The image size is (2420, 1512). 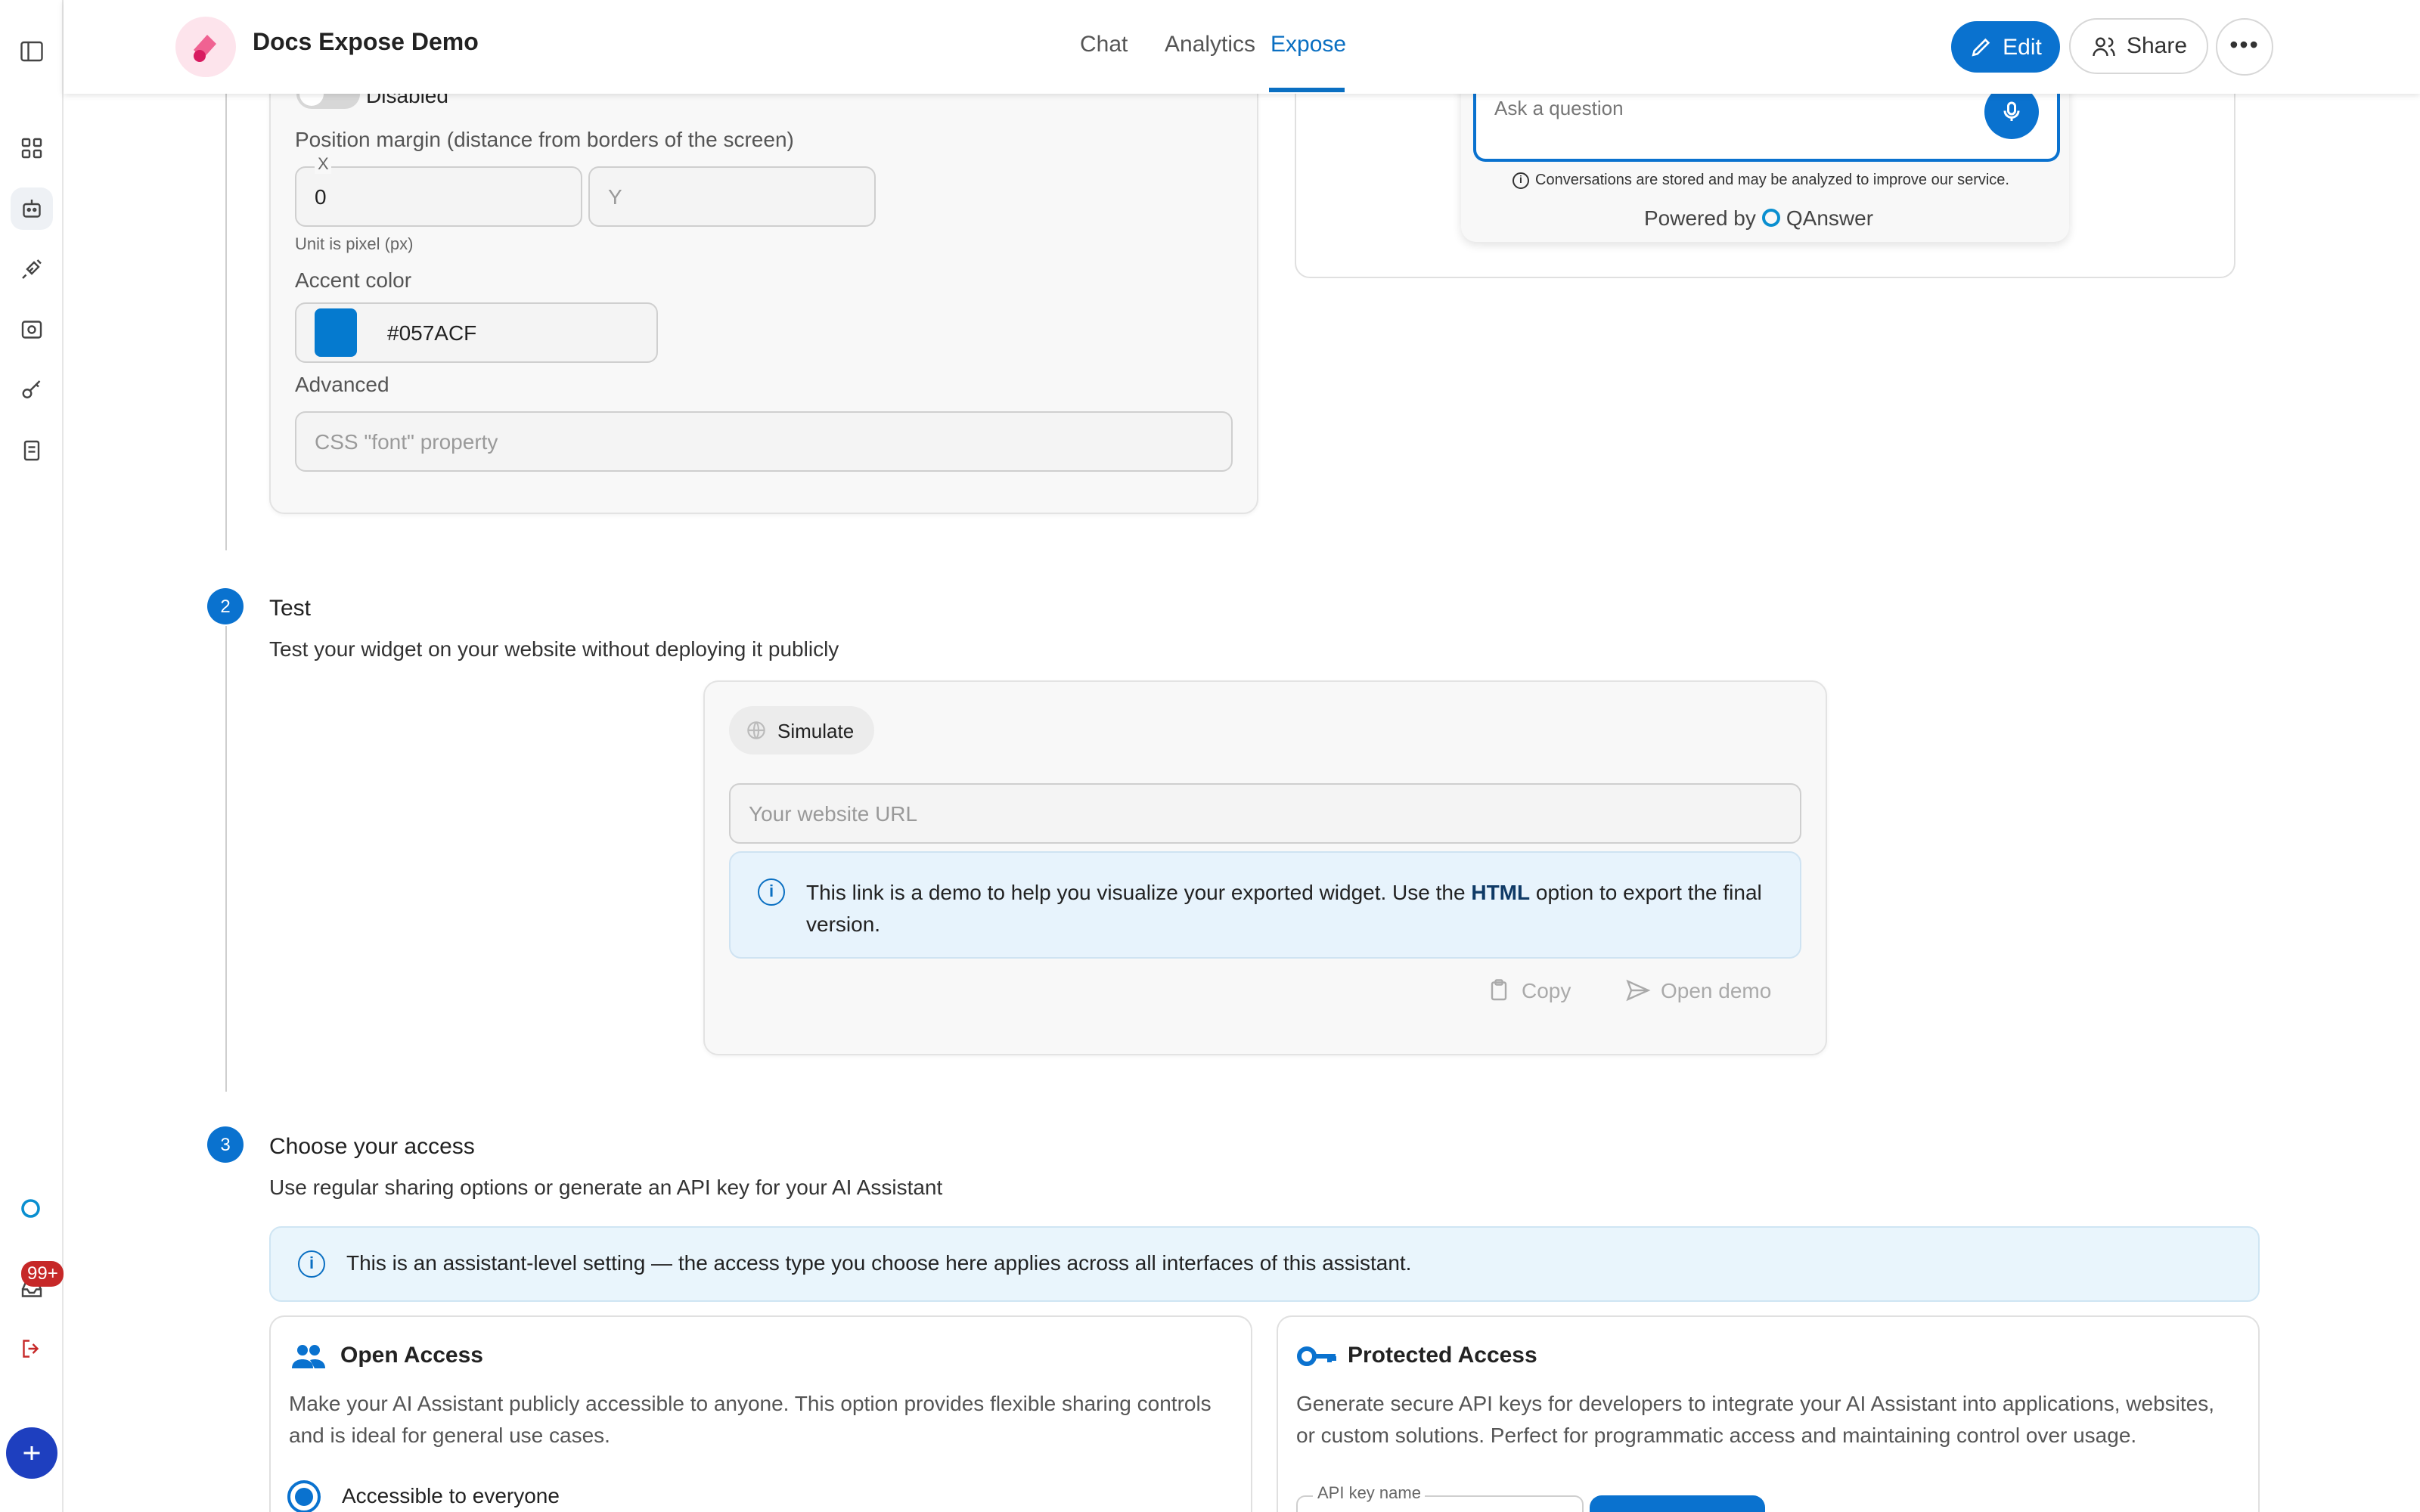 What do you see at coordinates (323, 165) in the screenshot?
I see `margin-x-label: X` at bounding box center [323, 165].